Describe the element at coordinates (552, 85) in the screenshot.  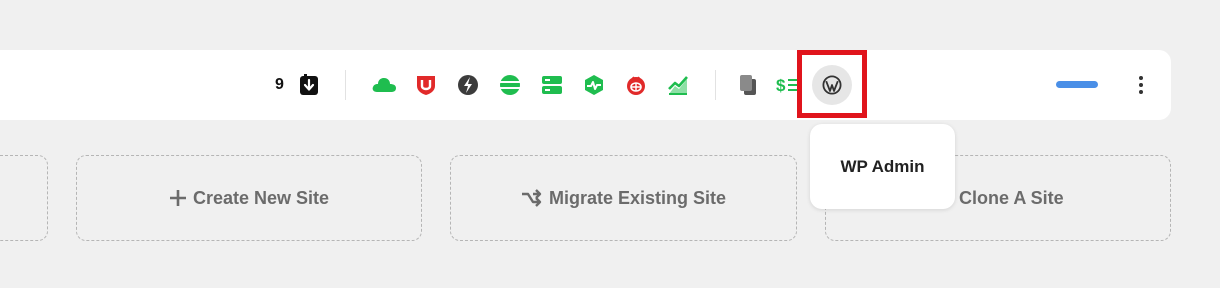
I see `server-icon` at that location.